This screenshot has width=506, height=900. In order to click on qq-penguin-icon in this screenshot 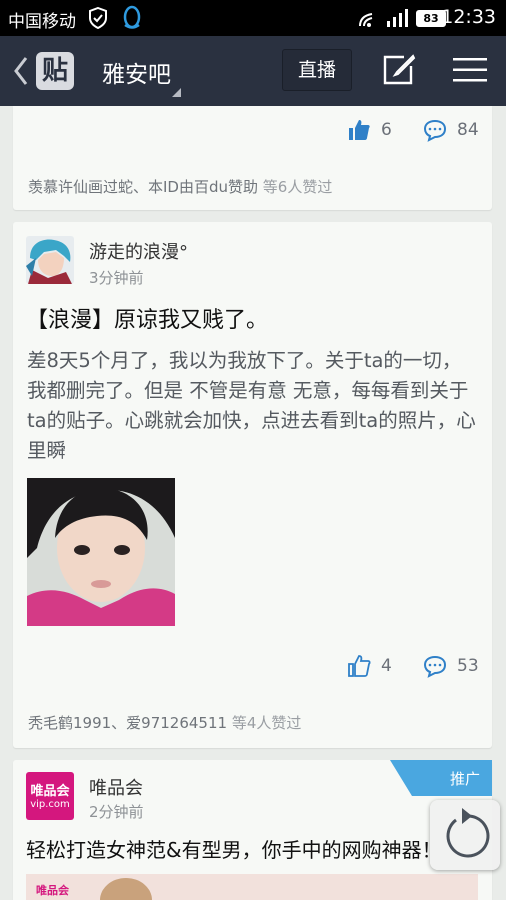, I will do `click(132, 17)`.